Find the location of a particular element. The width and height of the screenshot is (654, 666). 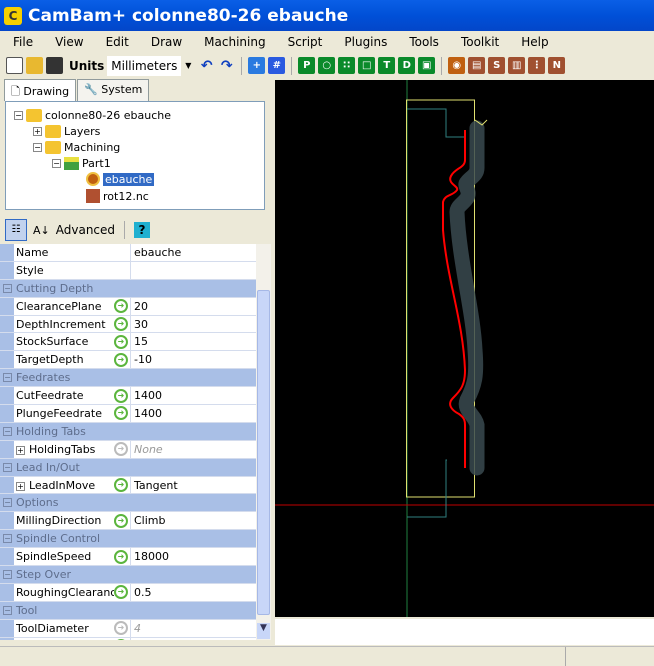

3d-surface-icon: ▣ is located at coordinates (426, 65).